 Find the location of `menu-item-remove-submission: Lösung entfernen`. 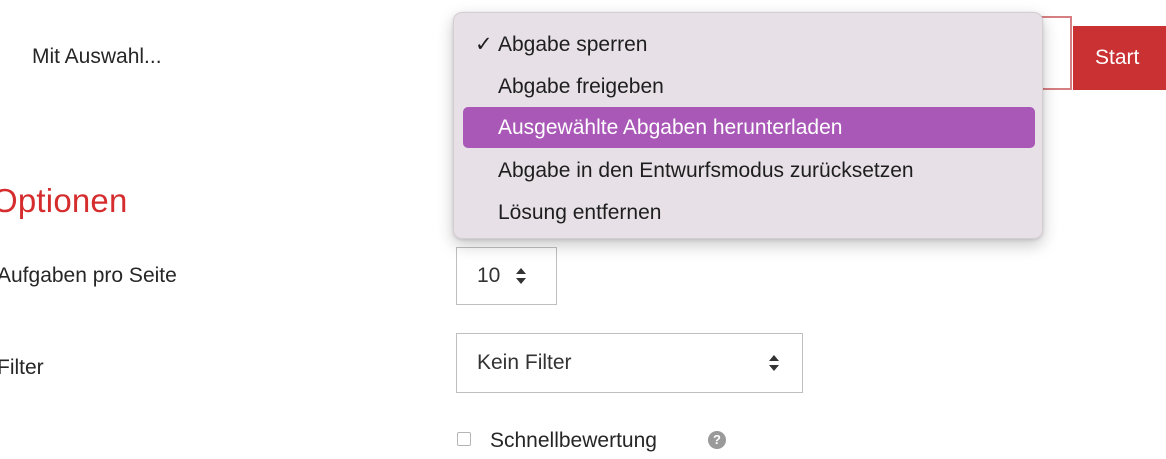

menu-item-remove-submission: Lösung entfernen is located at coordinates (749, 212).